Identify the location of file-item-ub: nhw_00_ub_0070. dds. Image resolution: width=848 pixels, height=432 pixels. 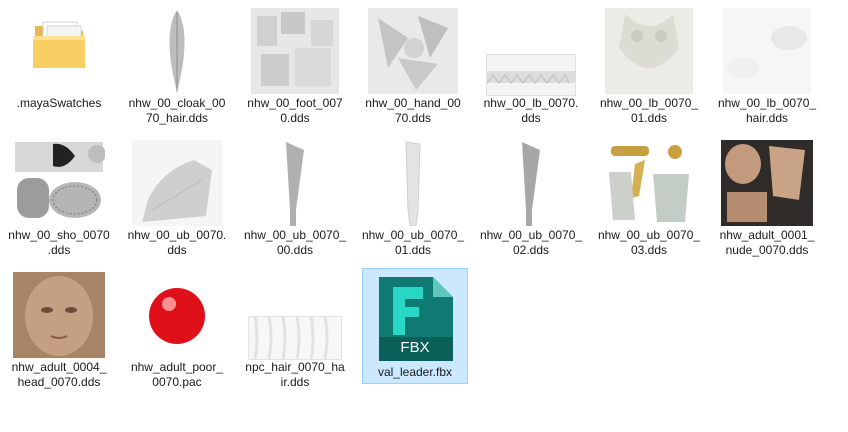
(177, 197).